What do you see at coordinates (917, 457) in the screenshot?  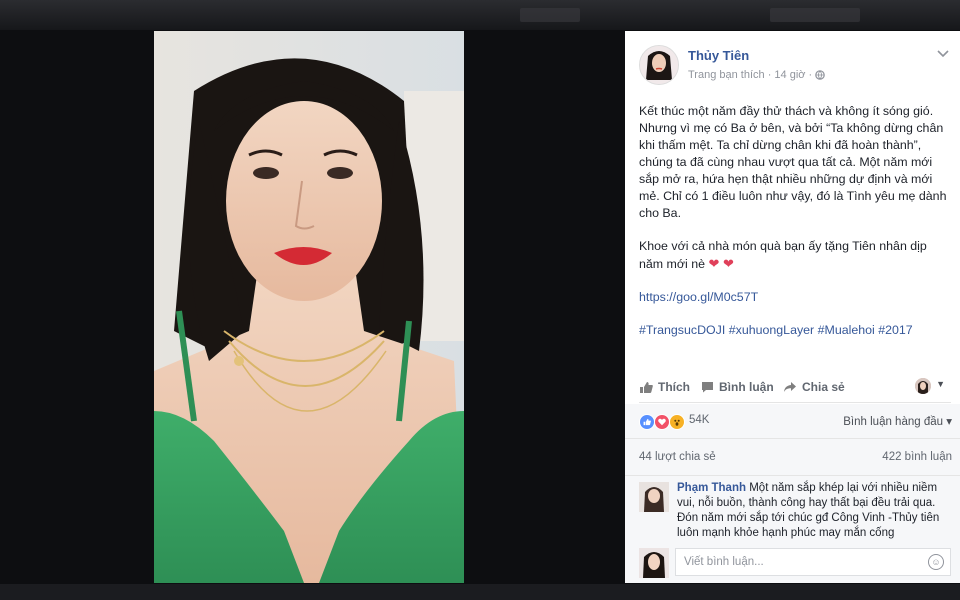 I see `comment-count: 422 bình luận` at bounding box center [917, 457].